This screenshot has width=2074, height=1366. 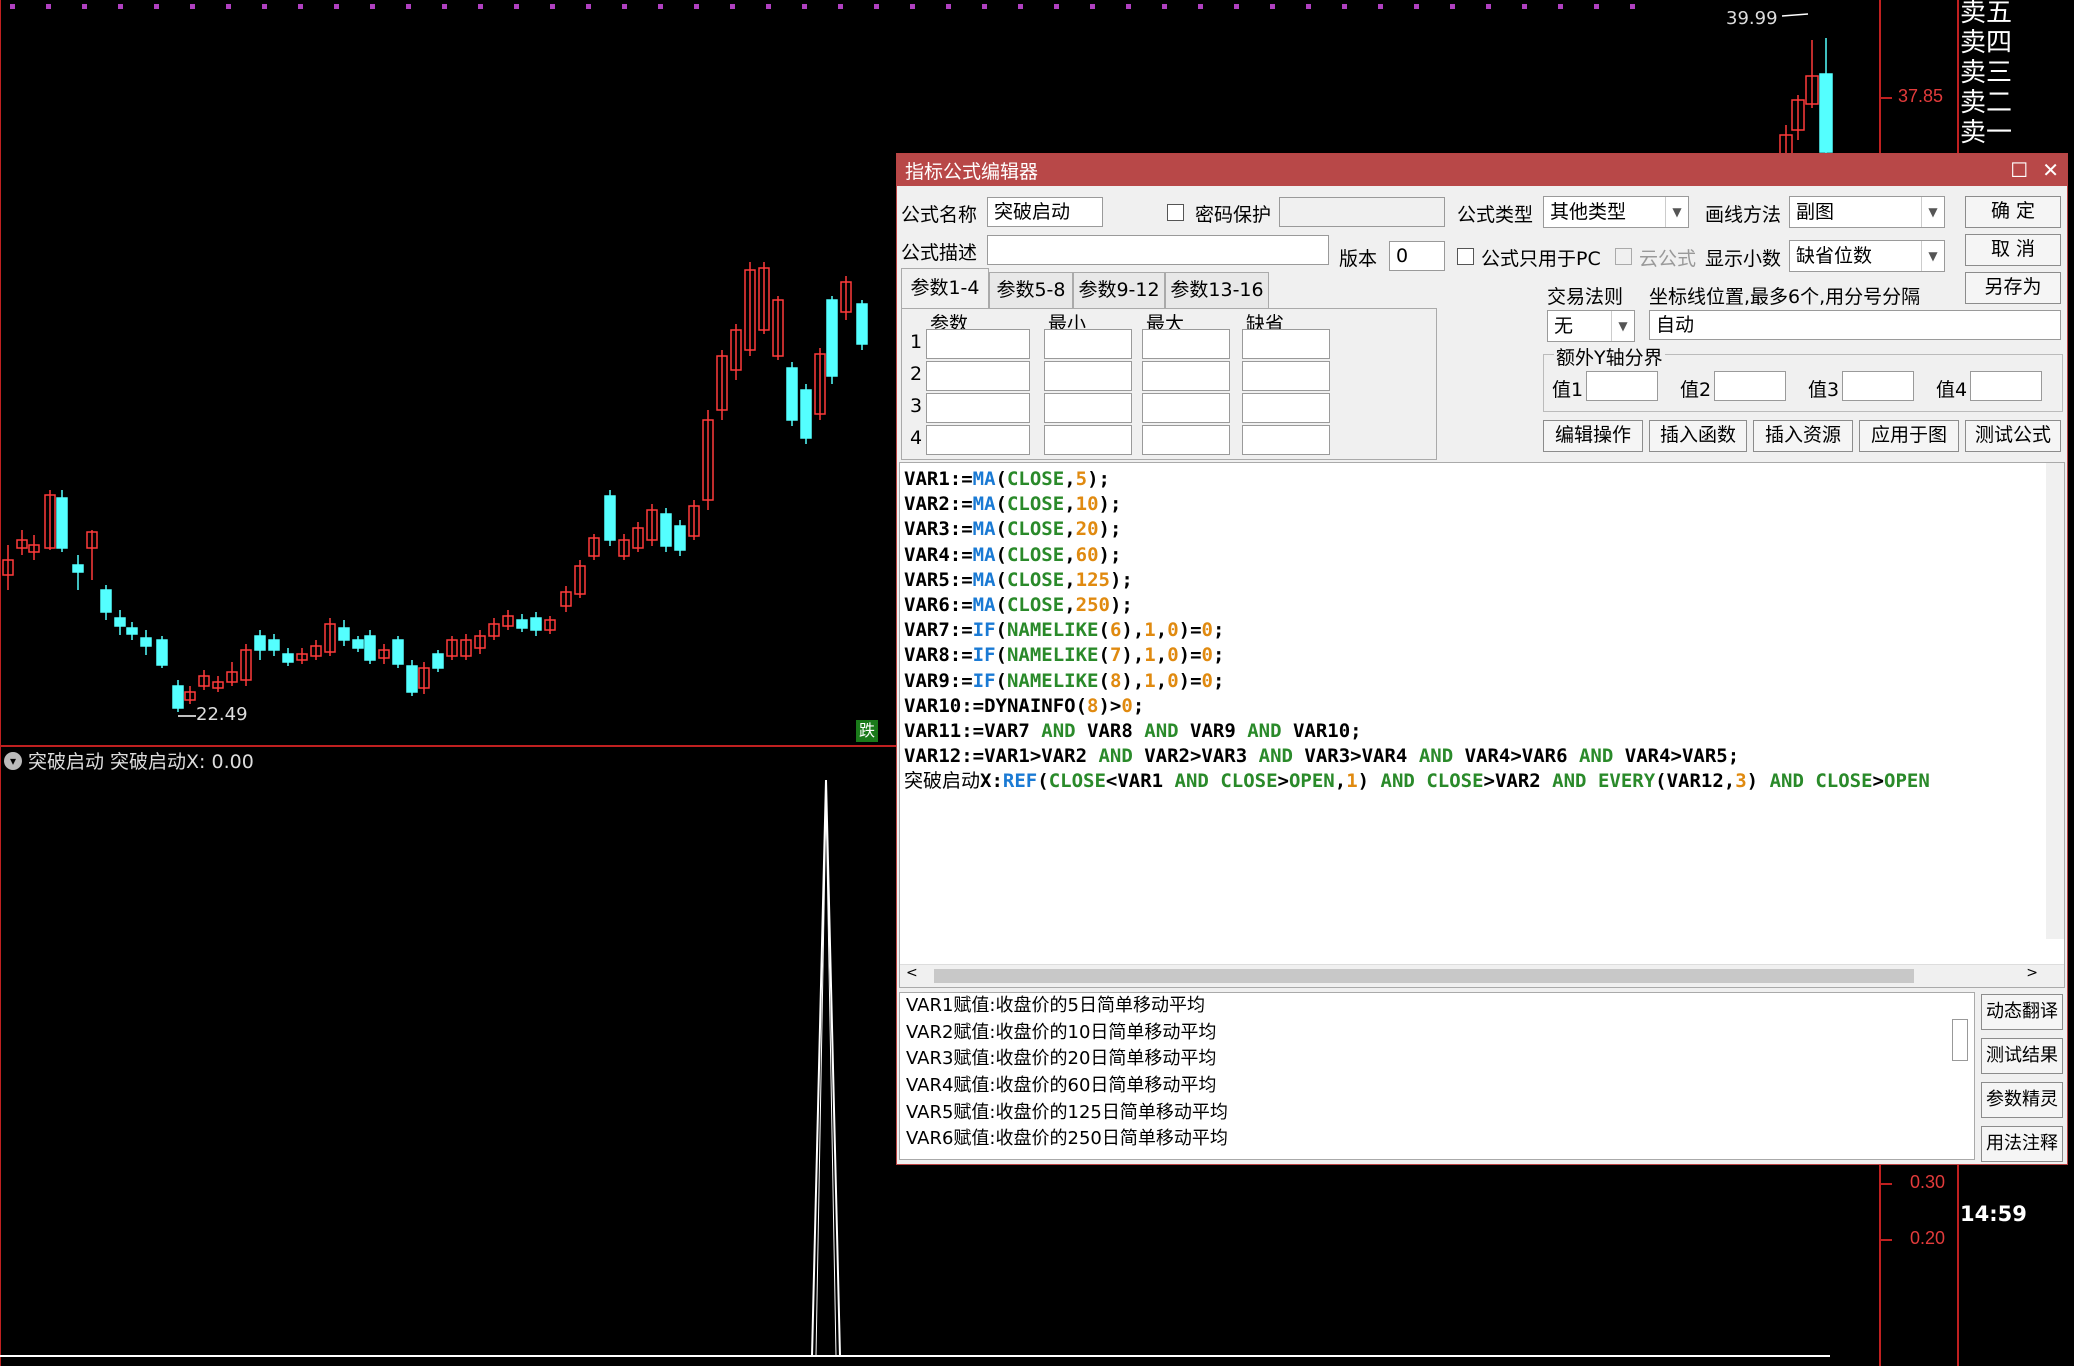 I want to click on draw-method-value: 副图, so click(x=1815, y=212).